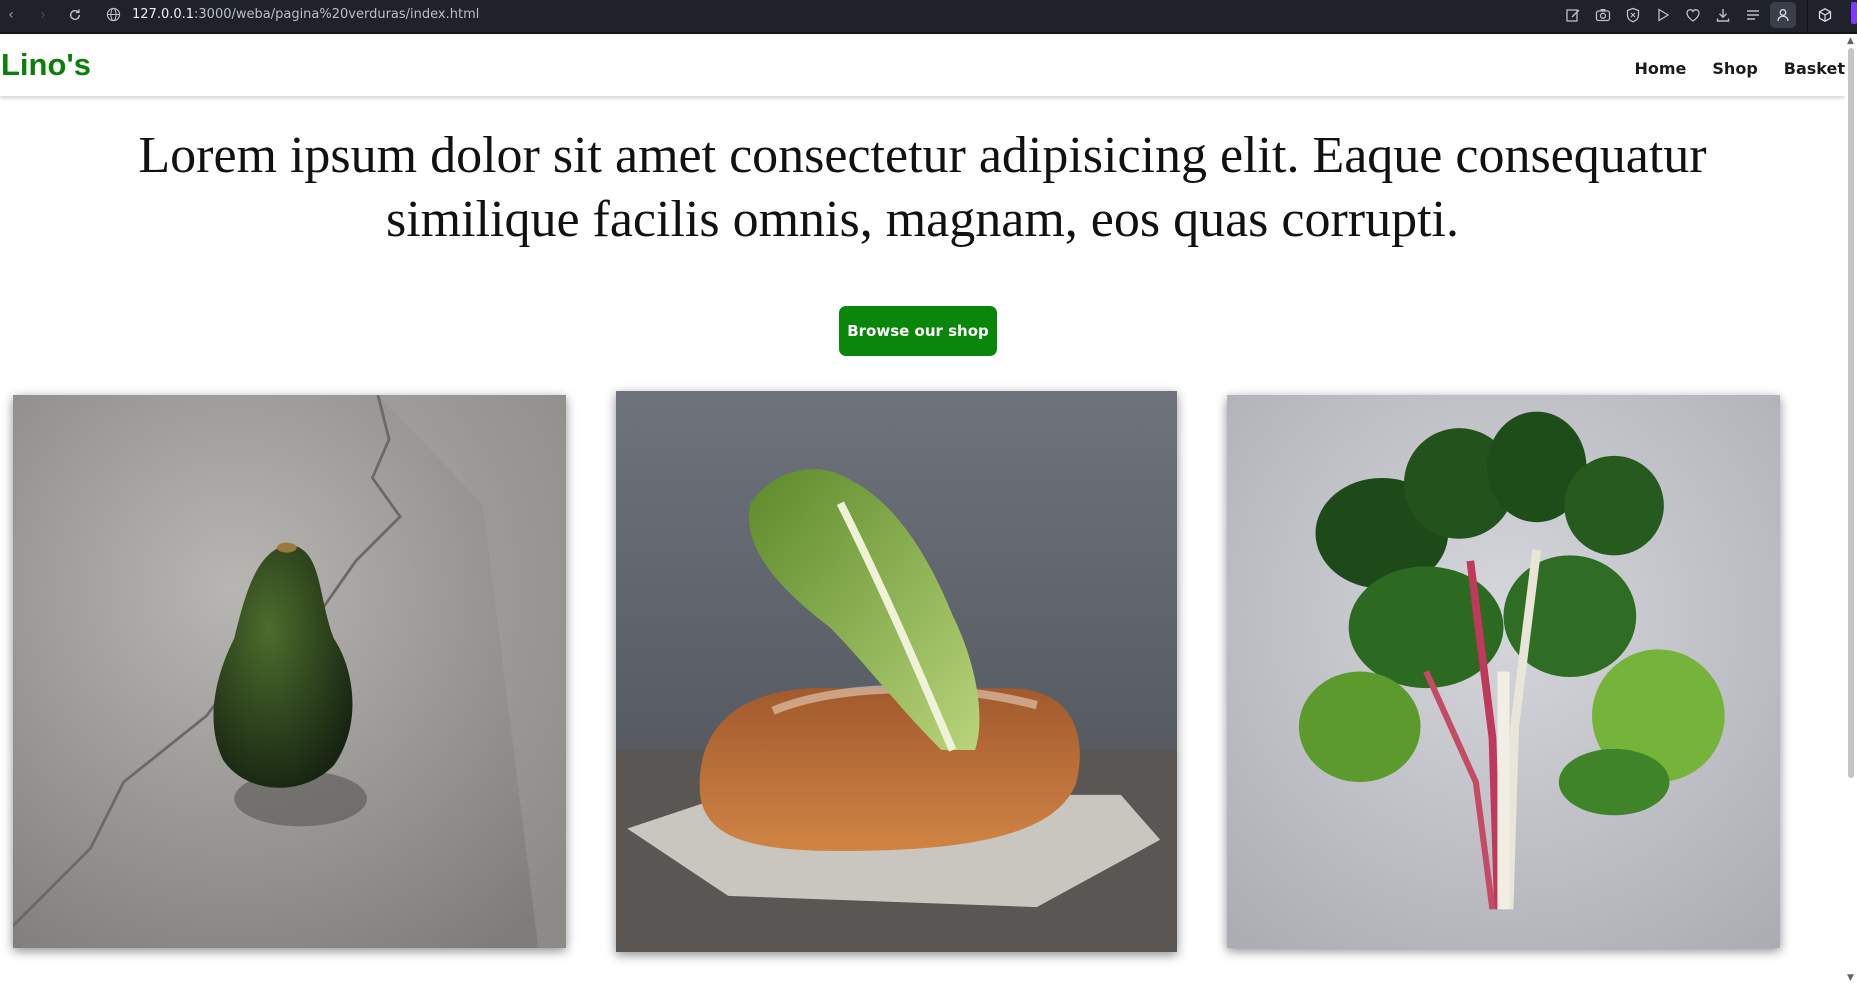  What do you see at coordinates (1825, 15) in the screenshot?
I see `extensions-icon` at bounding box center [1825, 15].